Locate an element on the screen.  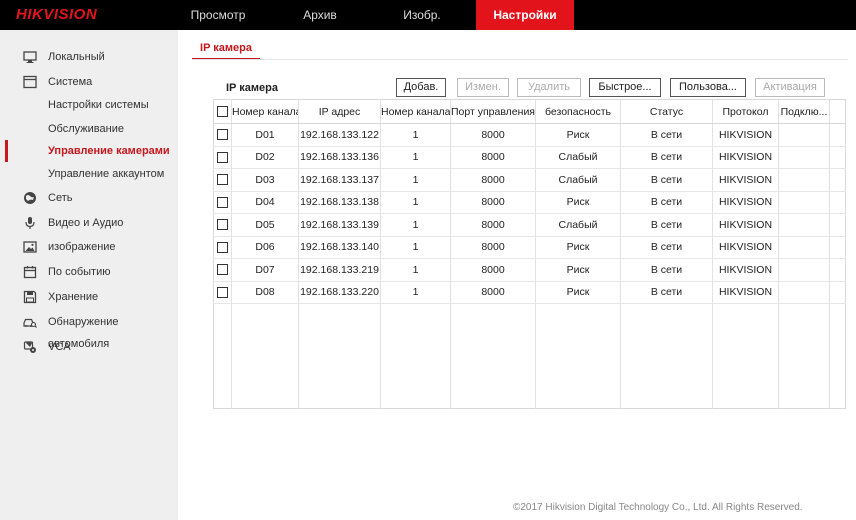
sidebar-item-video-audio: Видео и Аудио is located at coordinates (89, 223).